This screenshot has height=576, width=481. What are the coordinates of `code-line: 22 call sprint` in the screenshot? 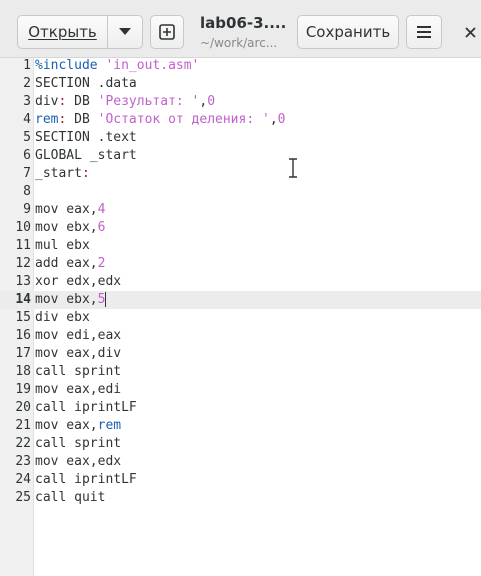 It's located at (240, 444).